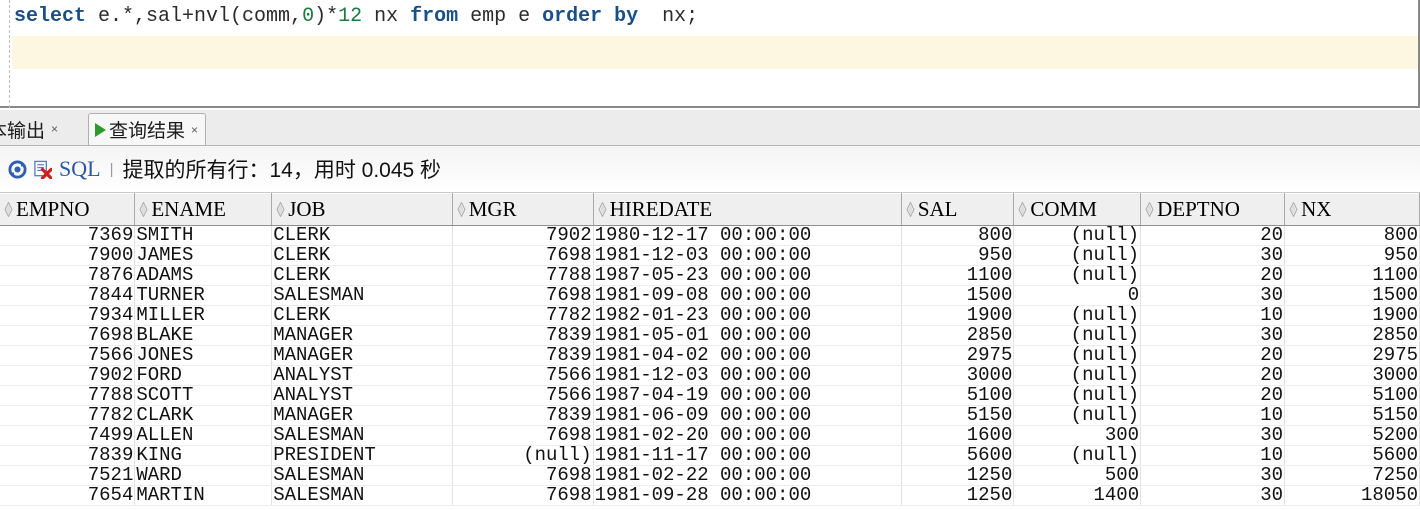  What do you see at coordinates (958, 395) in the screenshot?
I see `cell-sal: 5100` at bounding box center [958, 395].